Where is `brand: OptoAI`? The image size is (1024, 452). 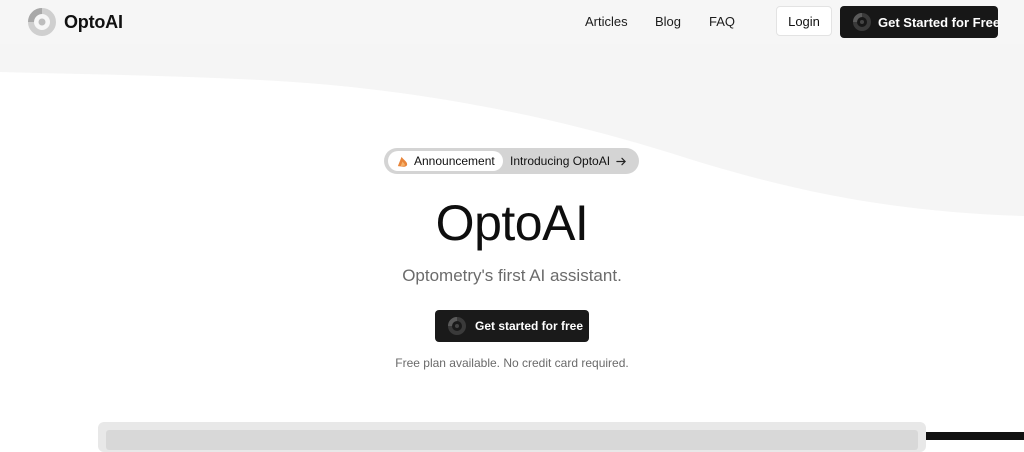
brand: OptoAI is located at coordinates (74, 22).